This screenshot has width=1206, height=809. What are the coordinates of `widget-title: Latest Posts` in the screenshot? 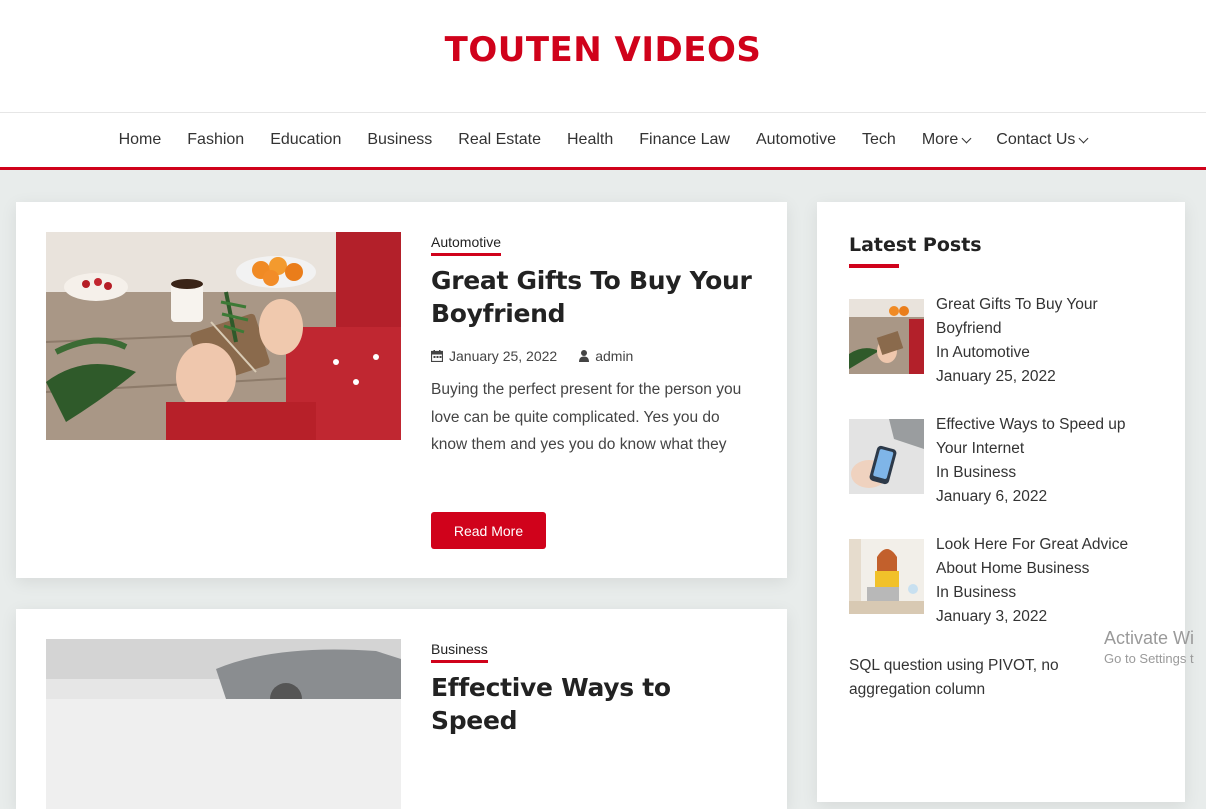 It's located at (915, 245).